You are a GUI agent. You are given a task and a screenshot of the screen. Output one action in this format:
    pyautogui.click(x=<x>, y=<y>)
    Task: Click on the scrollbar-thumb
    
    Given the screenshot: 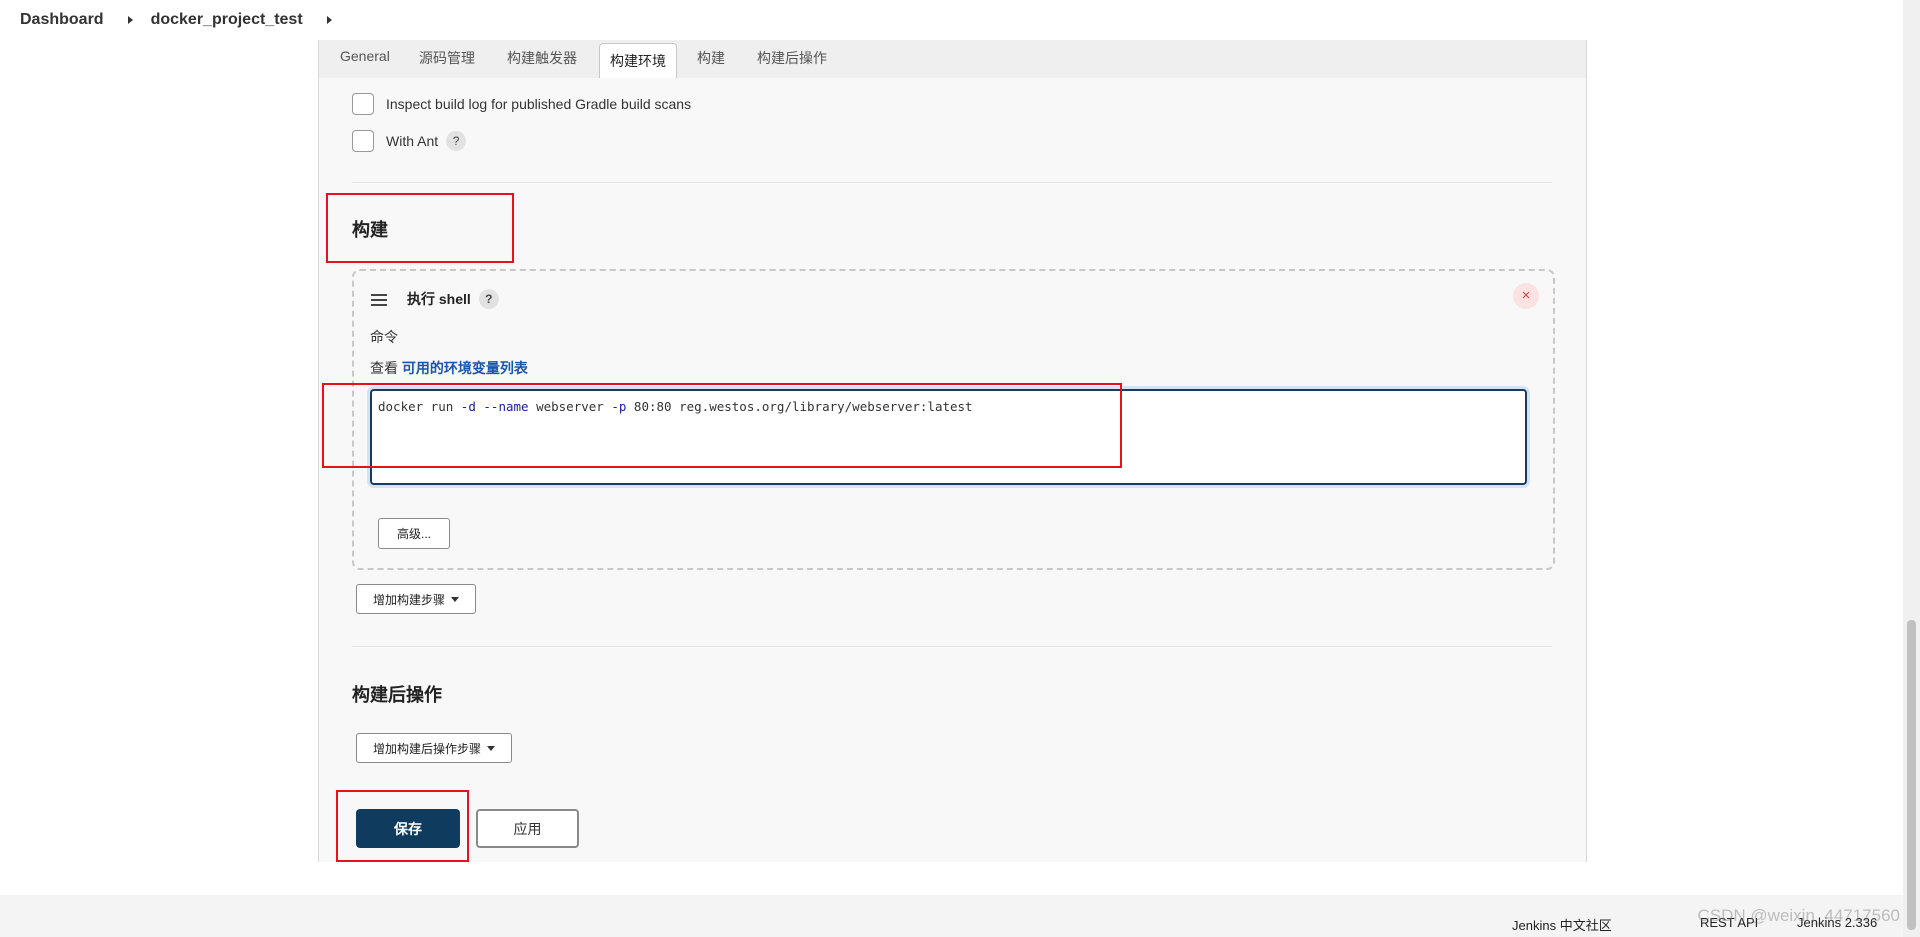 What is the action you would take?
    pyautogui.click(x=1911, y=775)
    